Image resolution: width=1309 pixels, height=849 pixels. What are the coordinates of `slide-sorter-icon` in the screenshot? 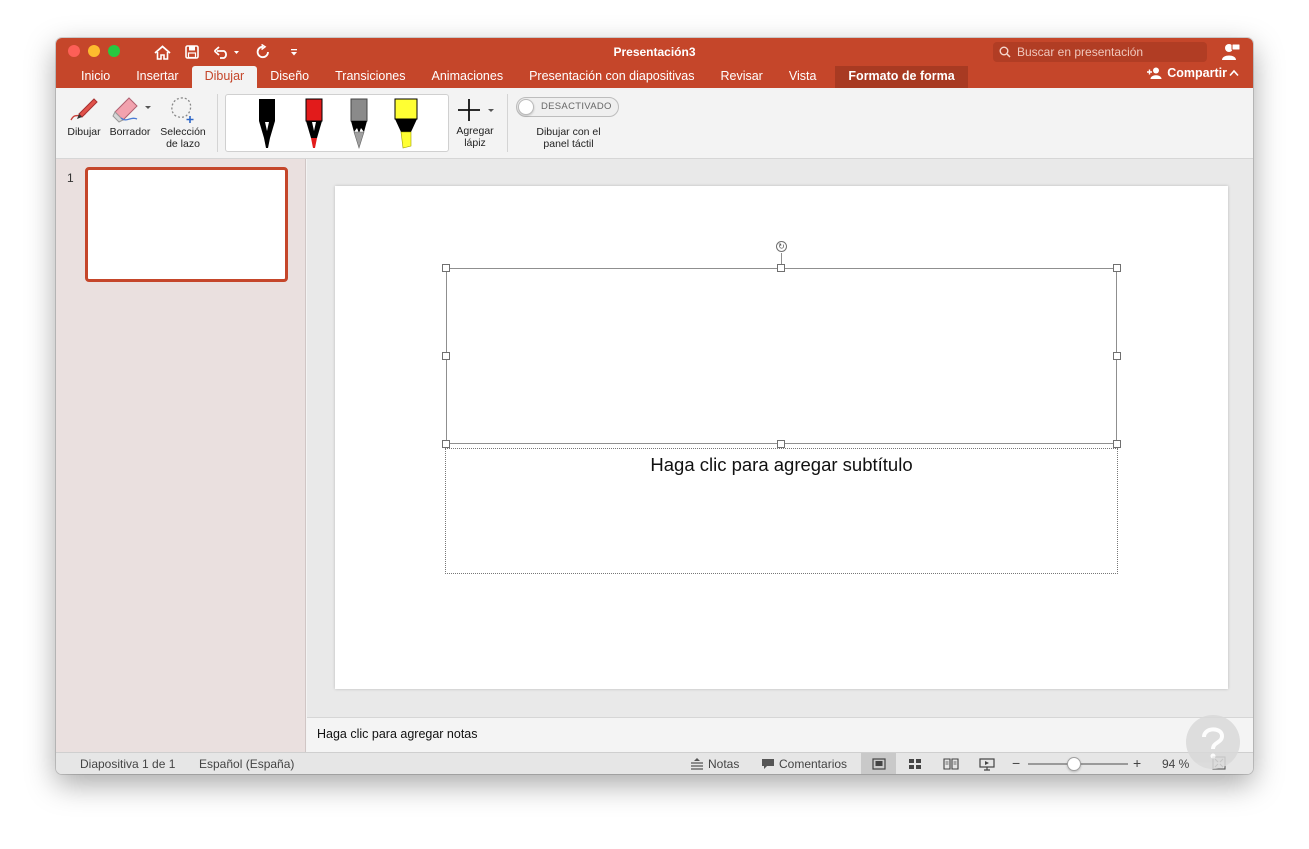 It's located at (914, 764).